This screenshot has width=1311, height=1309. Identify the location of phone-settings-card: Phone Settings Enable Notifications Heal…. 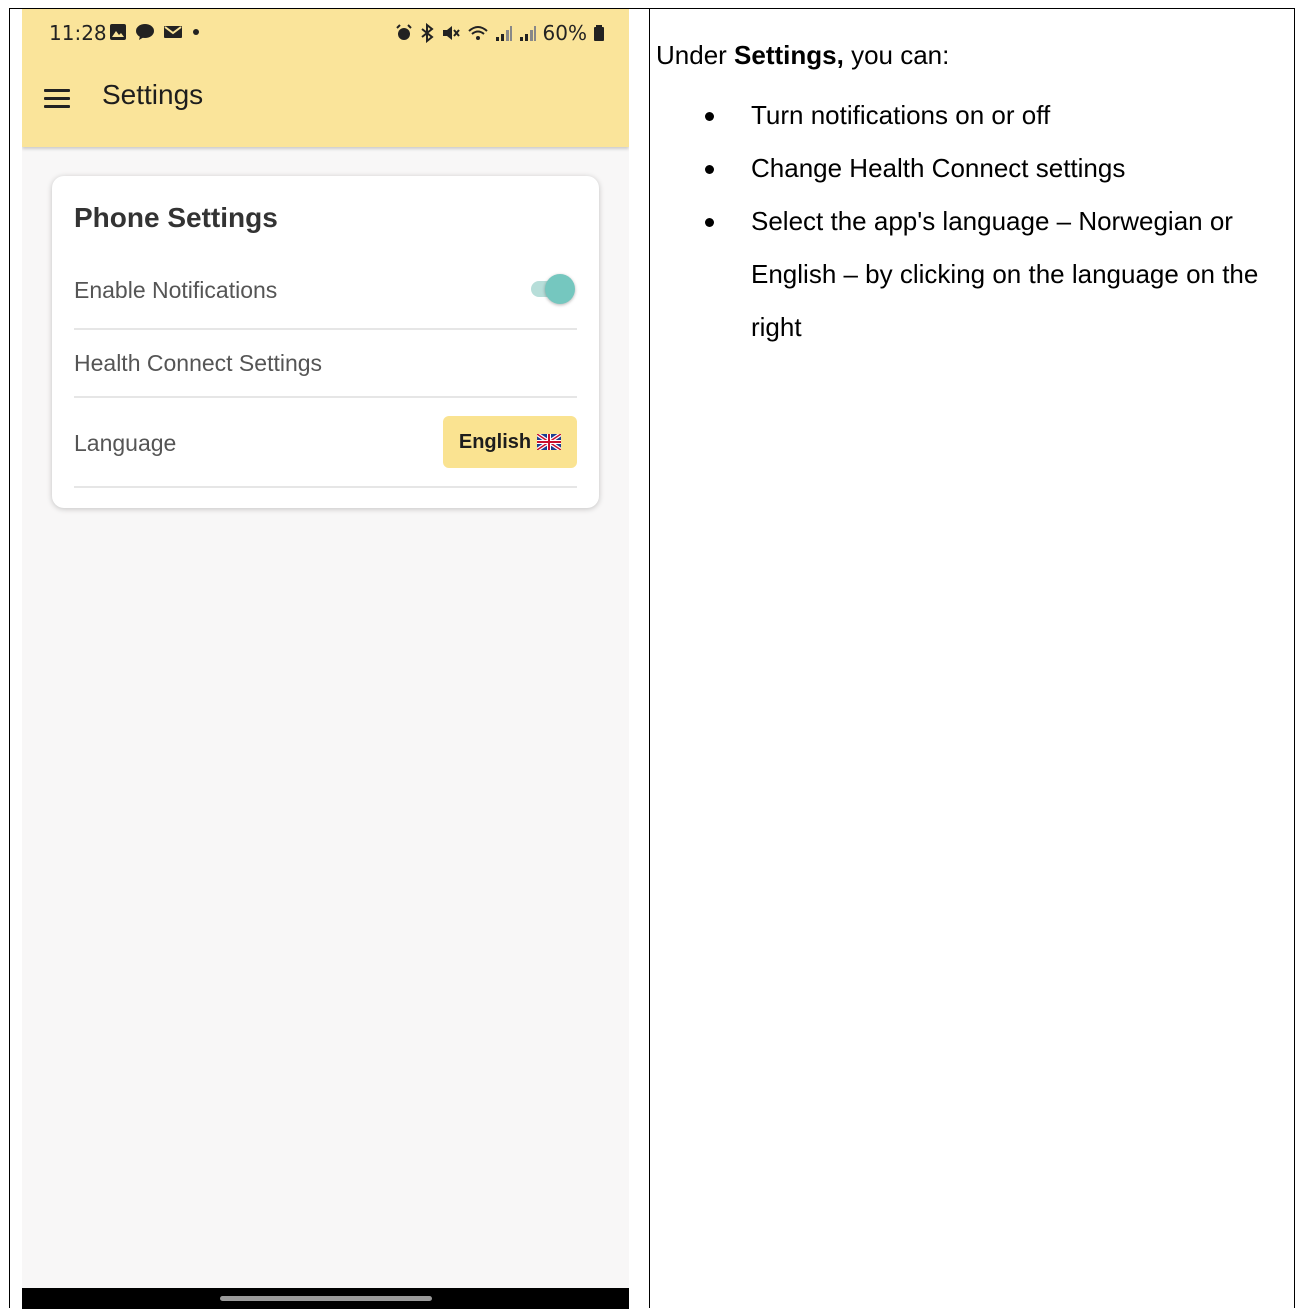
(325, 342).